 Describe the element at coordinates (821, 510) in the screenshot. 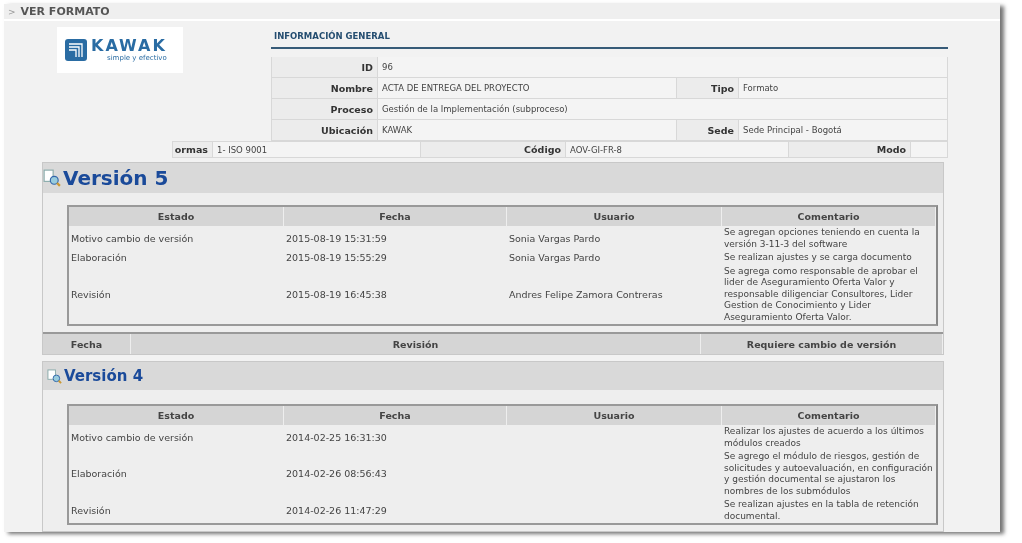

I see `table-cell-text: Se realizan ajustes en la tabla de retención documental.` at that location.